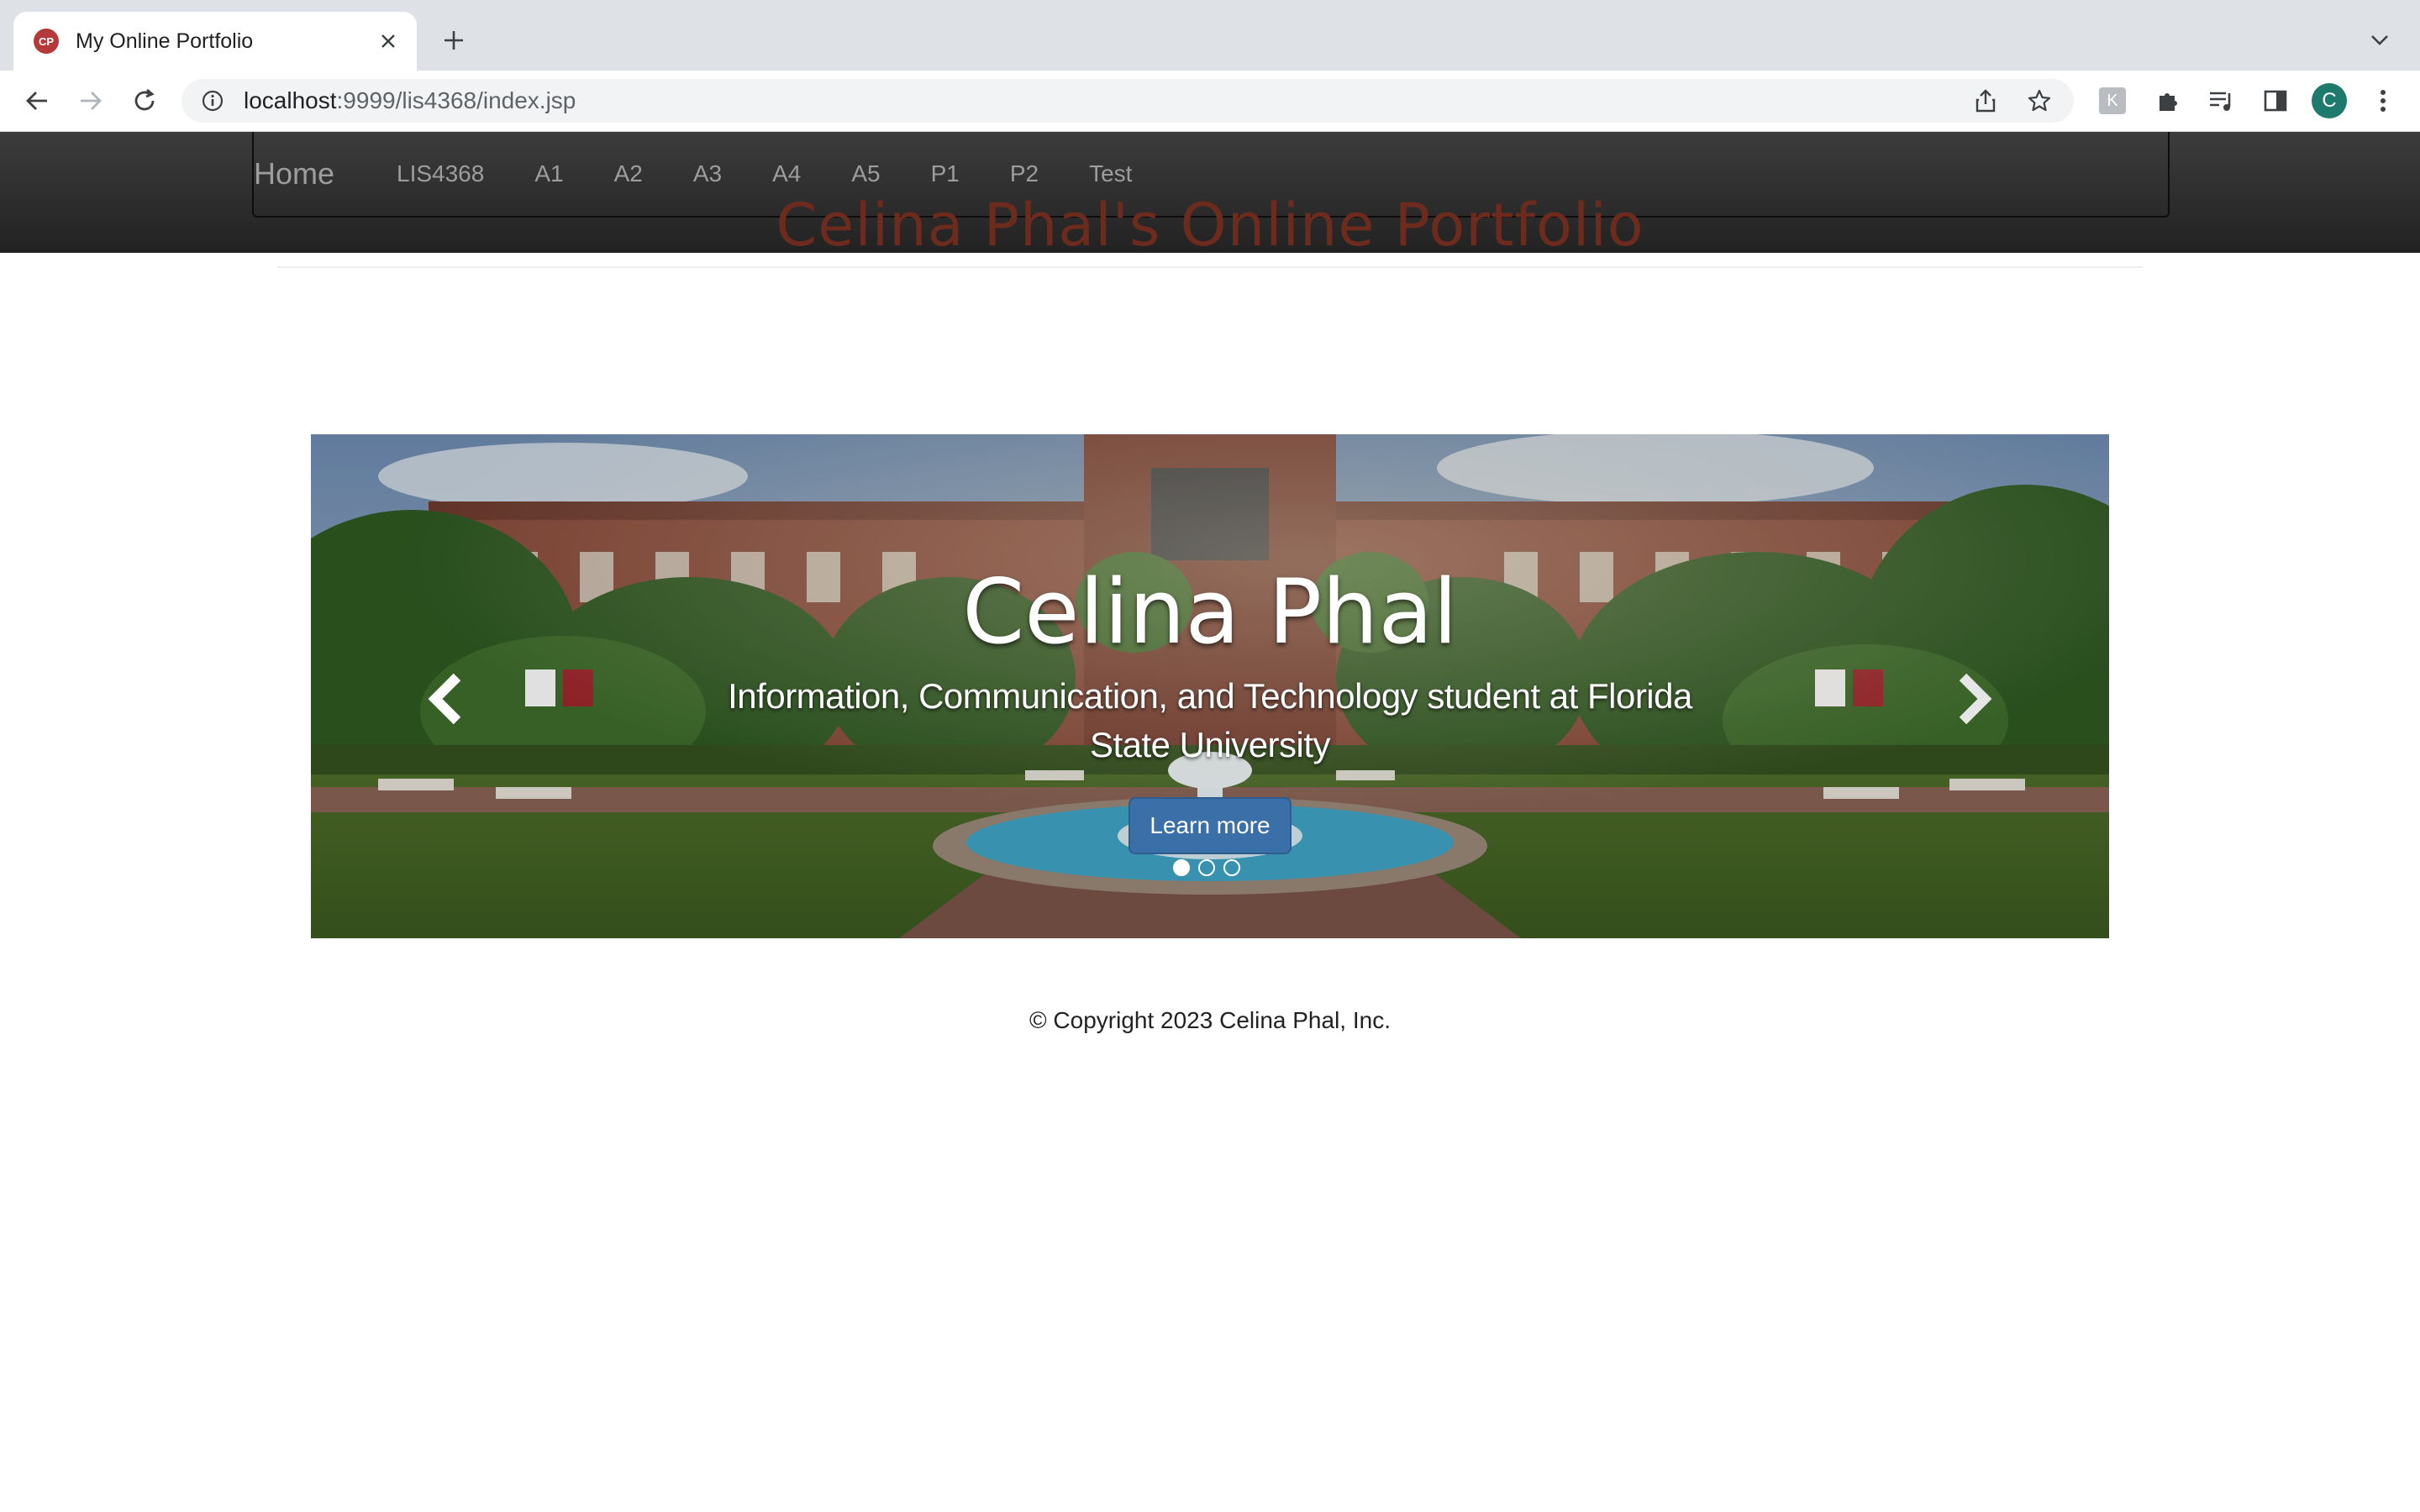 This screenshot has width=2420, height=1512. What do you see at coordinates (2383, 101) in the screenshot?
I see `more-menu-icon` at bounding box center [2383, 101].